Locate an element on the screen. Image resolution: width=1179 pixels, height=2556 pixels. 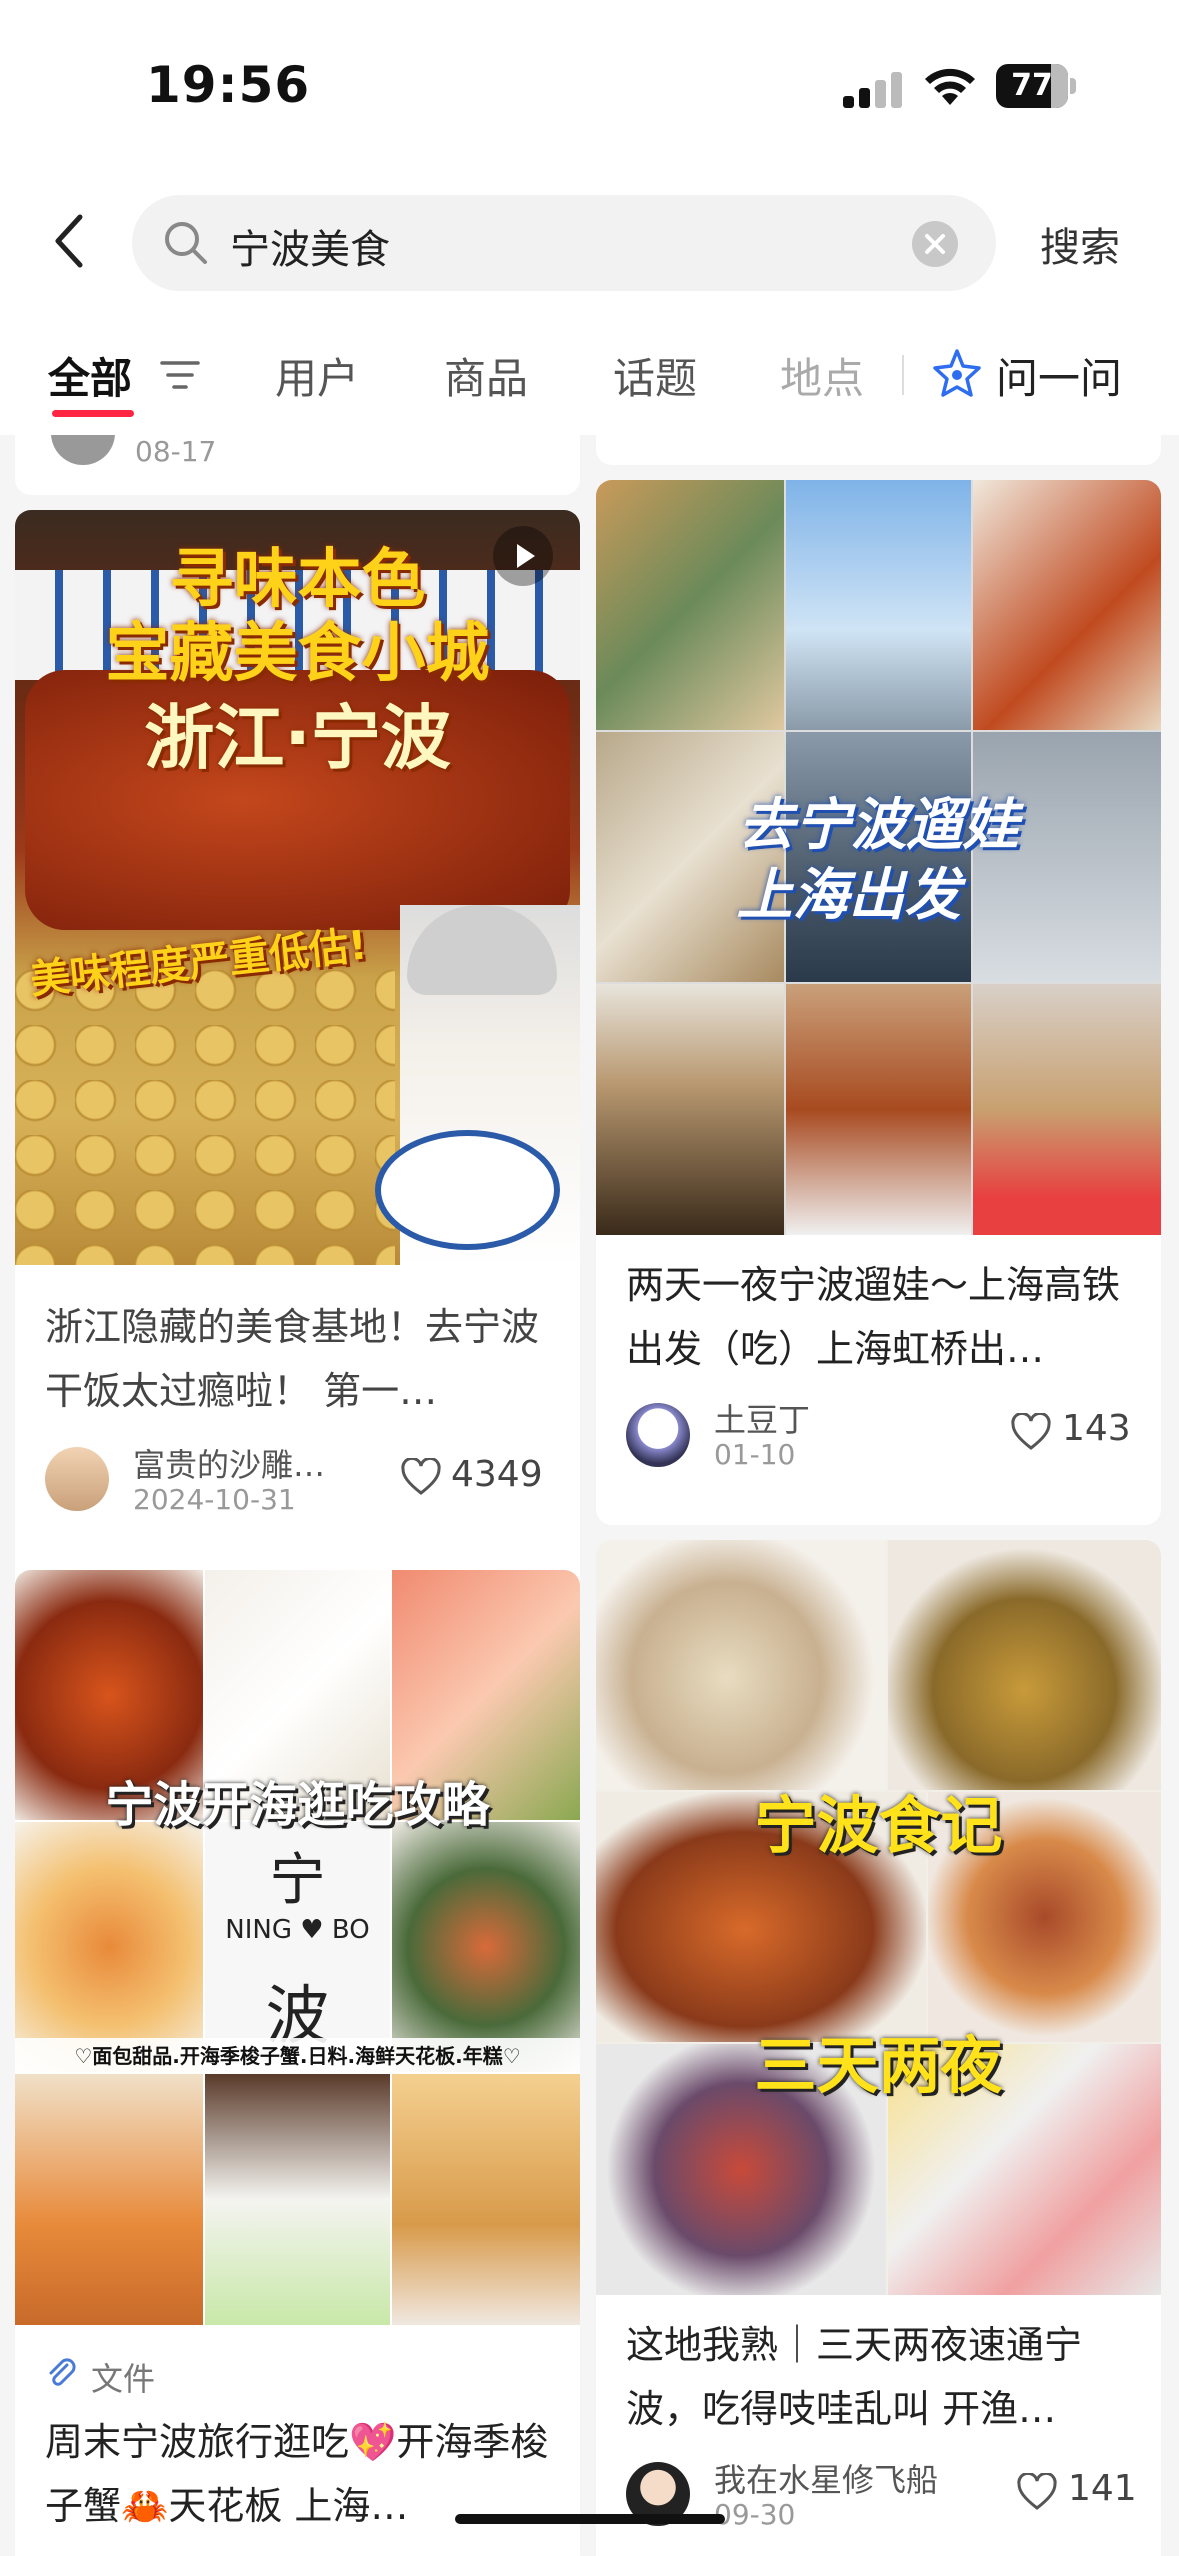
post-date: 08-17 is located at coordinates (176, 451).